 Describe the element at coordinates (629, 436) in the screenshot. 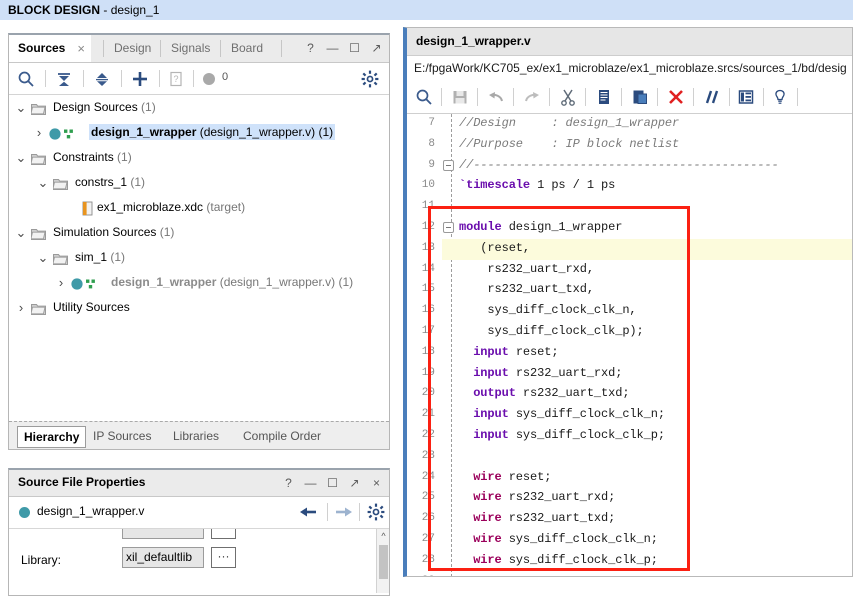

I see `code-line: 22 input sys_diff_clock_clk_p;` at that location.